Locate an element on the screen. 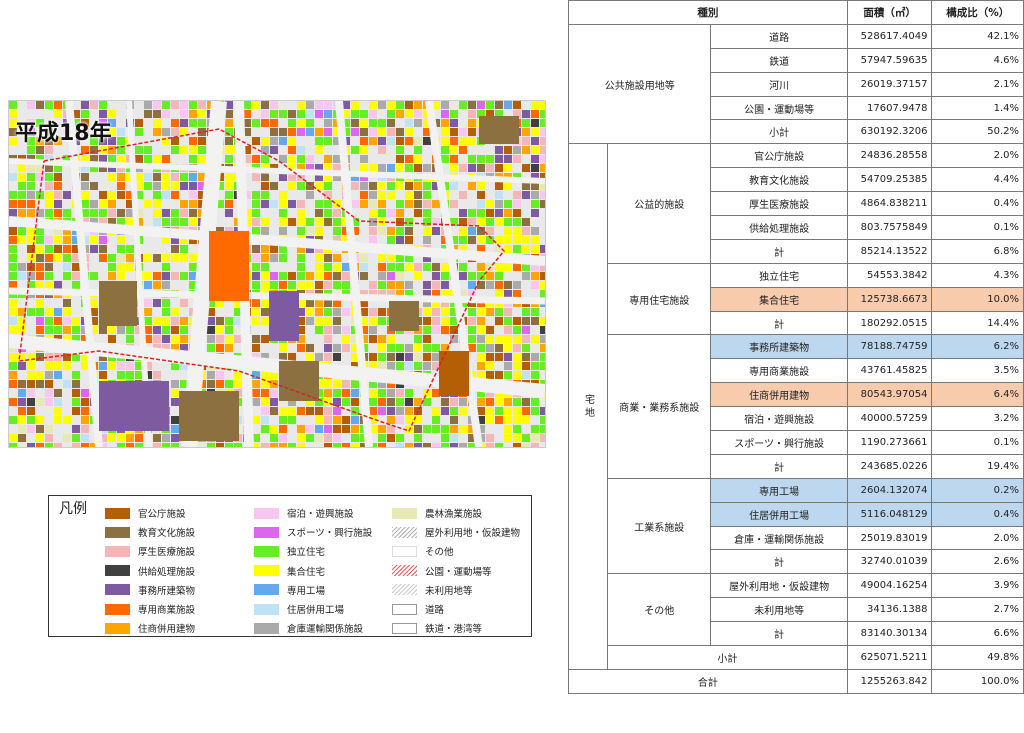 This screenshot has width=1024, height=733. total-label: 合計 is located at coordinates (708, 681).